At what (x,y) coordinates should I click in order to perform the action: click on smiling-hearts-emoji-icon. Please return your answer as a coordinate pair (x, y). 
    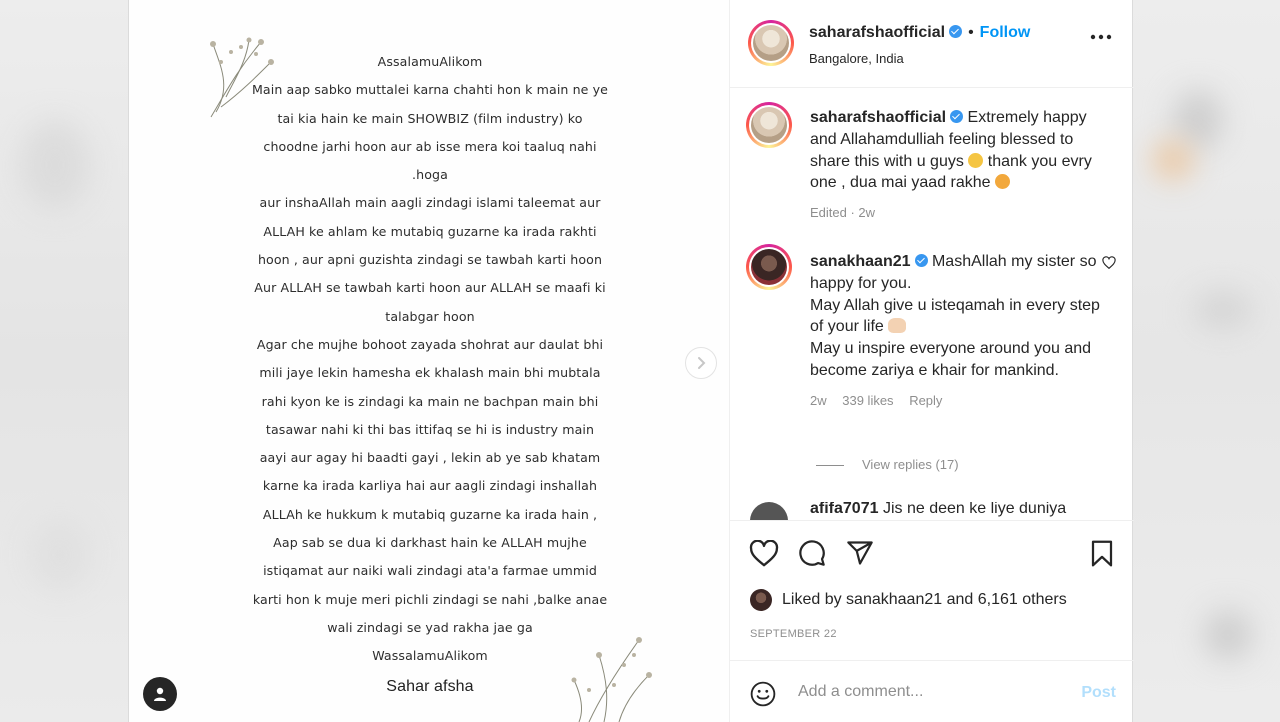
    Looking at the image, I should click on (1003, 182).